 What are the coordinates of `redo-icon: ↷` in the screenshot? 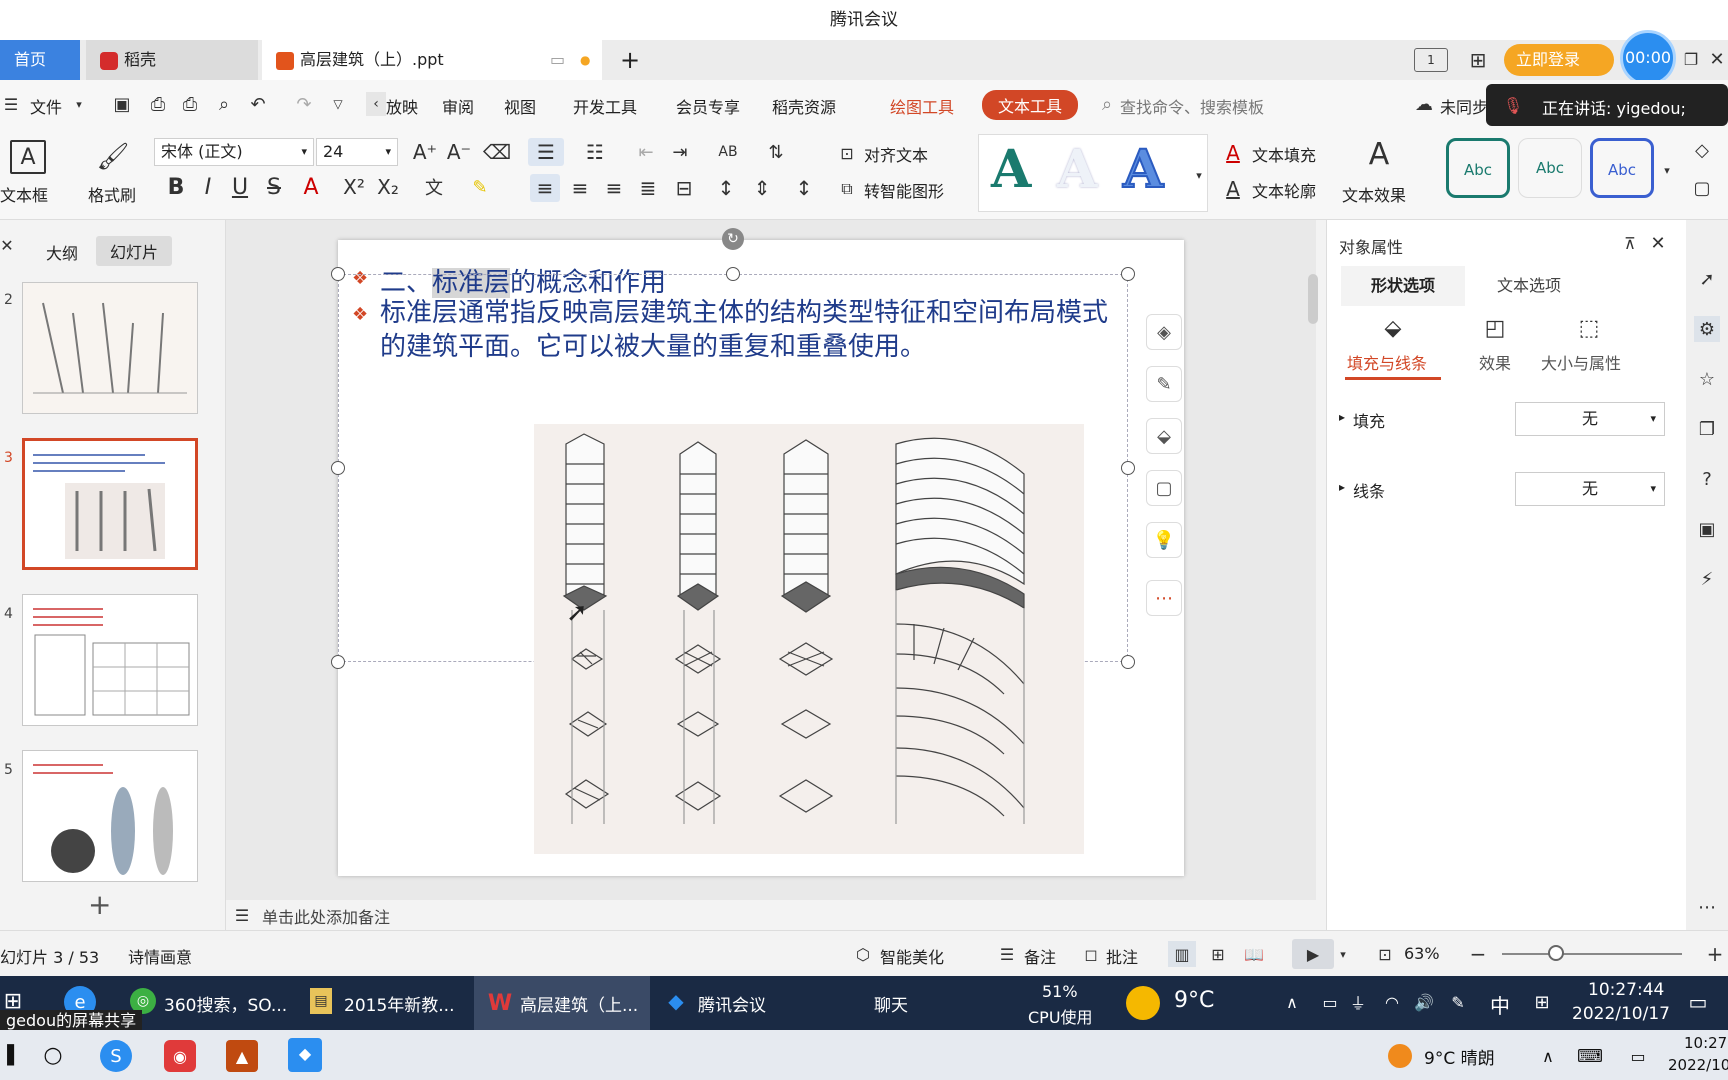 It's located at (304, 104).